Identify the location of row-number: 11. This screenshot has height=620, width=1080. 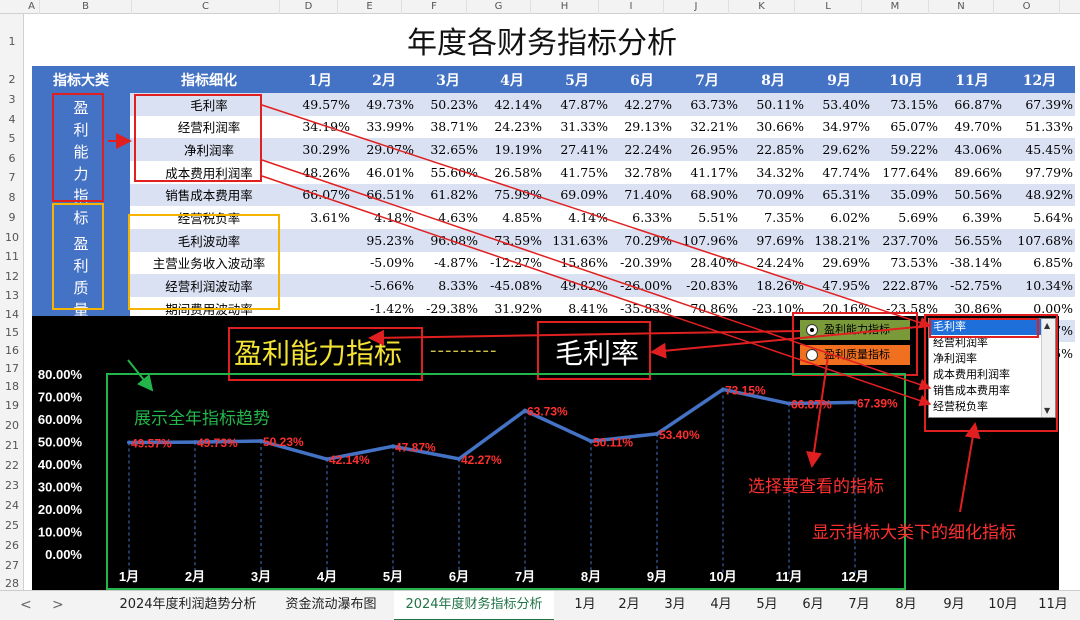
(12, 257).